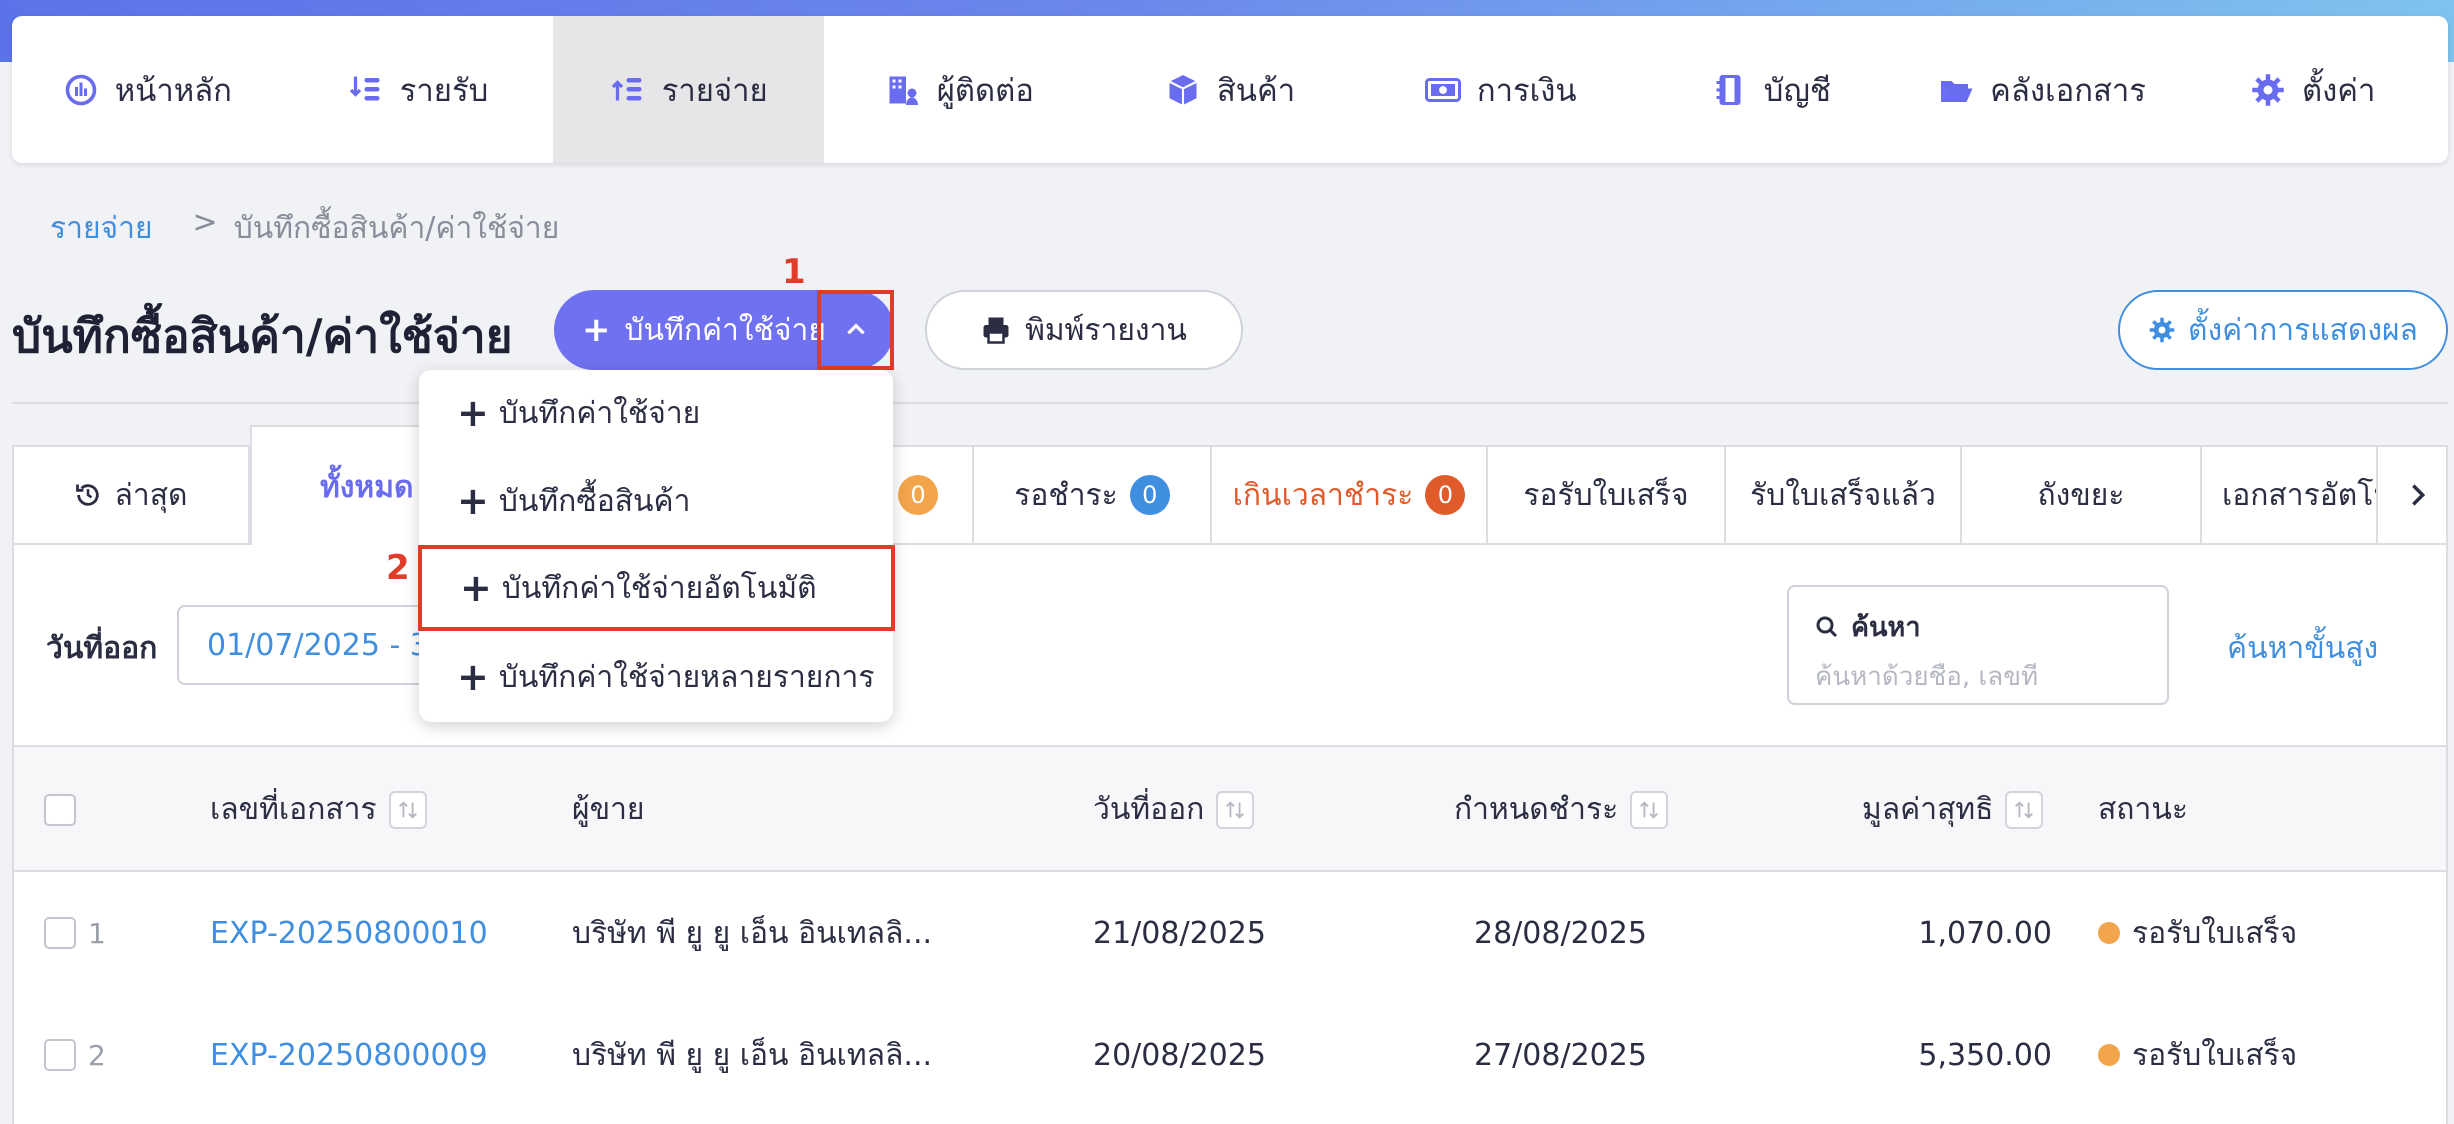  What do you see at coordinates (2143, 809) in the screenshot?
I see `column-status: สถานะ` at bounding box center [2143, 809].